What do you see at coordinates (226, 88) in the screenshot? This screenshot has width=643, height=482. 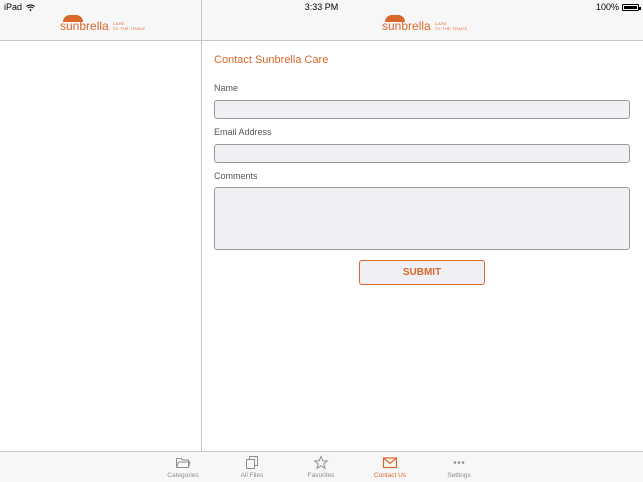 I see `name-label: Name` at bounding box center [226, 88].